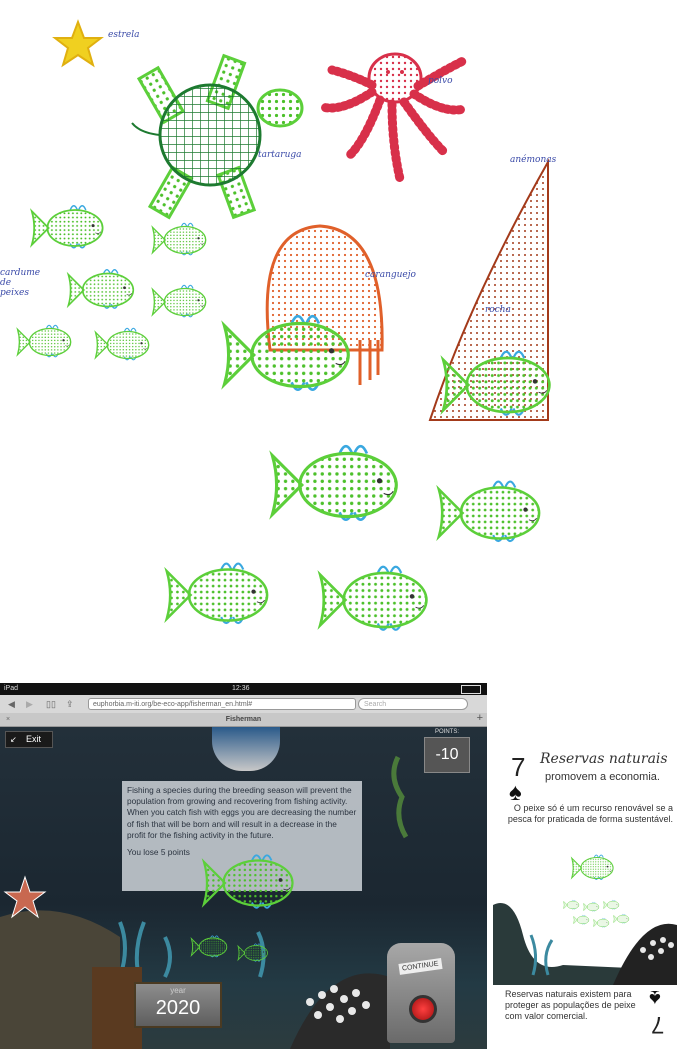 The width and height of the screenshot is (682, 1049). What do you see at coordinates (420, 966) in the screenshot?
I see `continue-label: CONTINUE` at bounding box center [420, 966].